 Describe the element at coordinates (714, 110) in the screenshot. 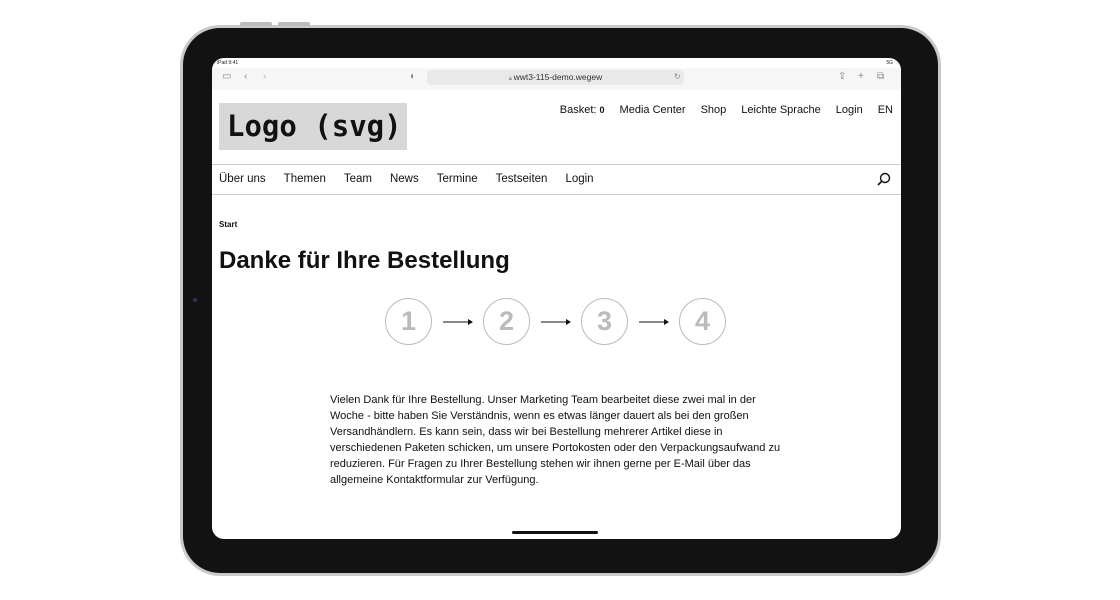

I see `top-link-shop: Shop` at that location.